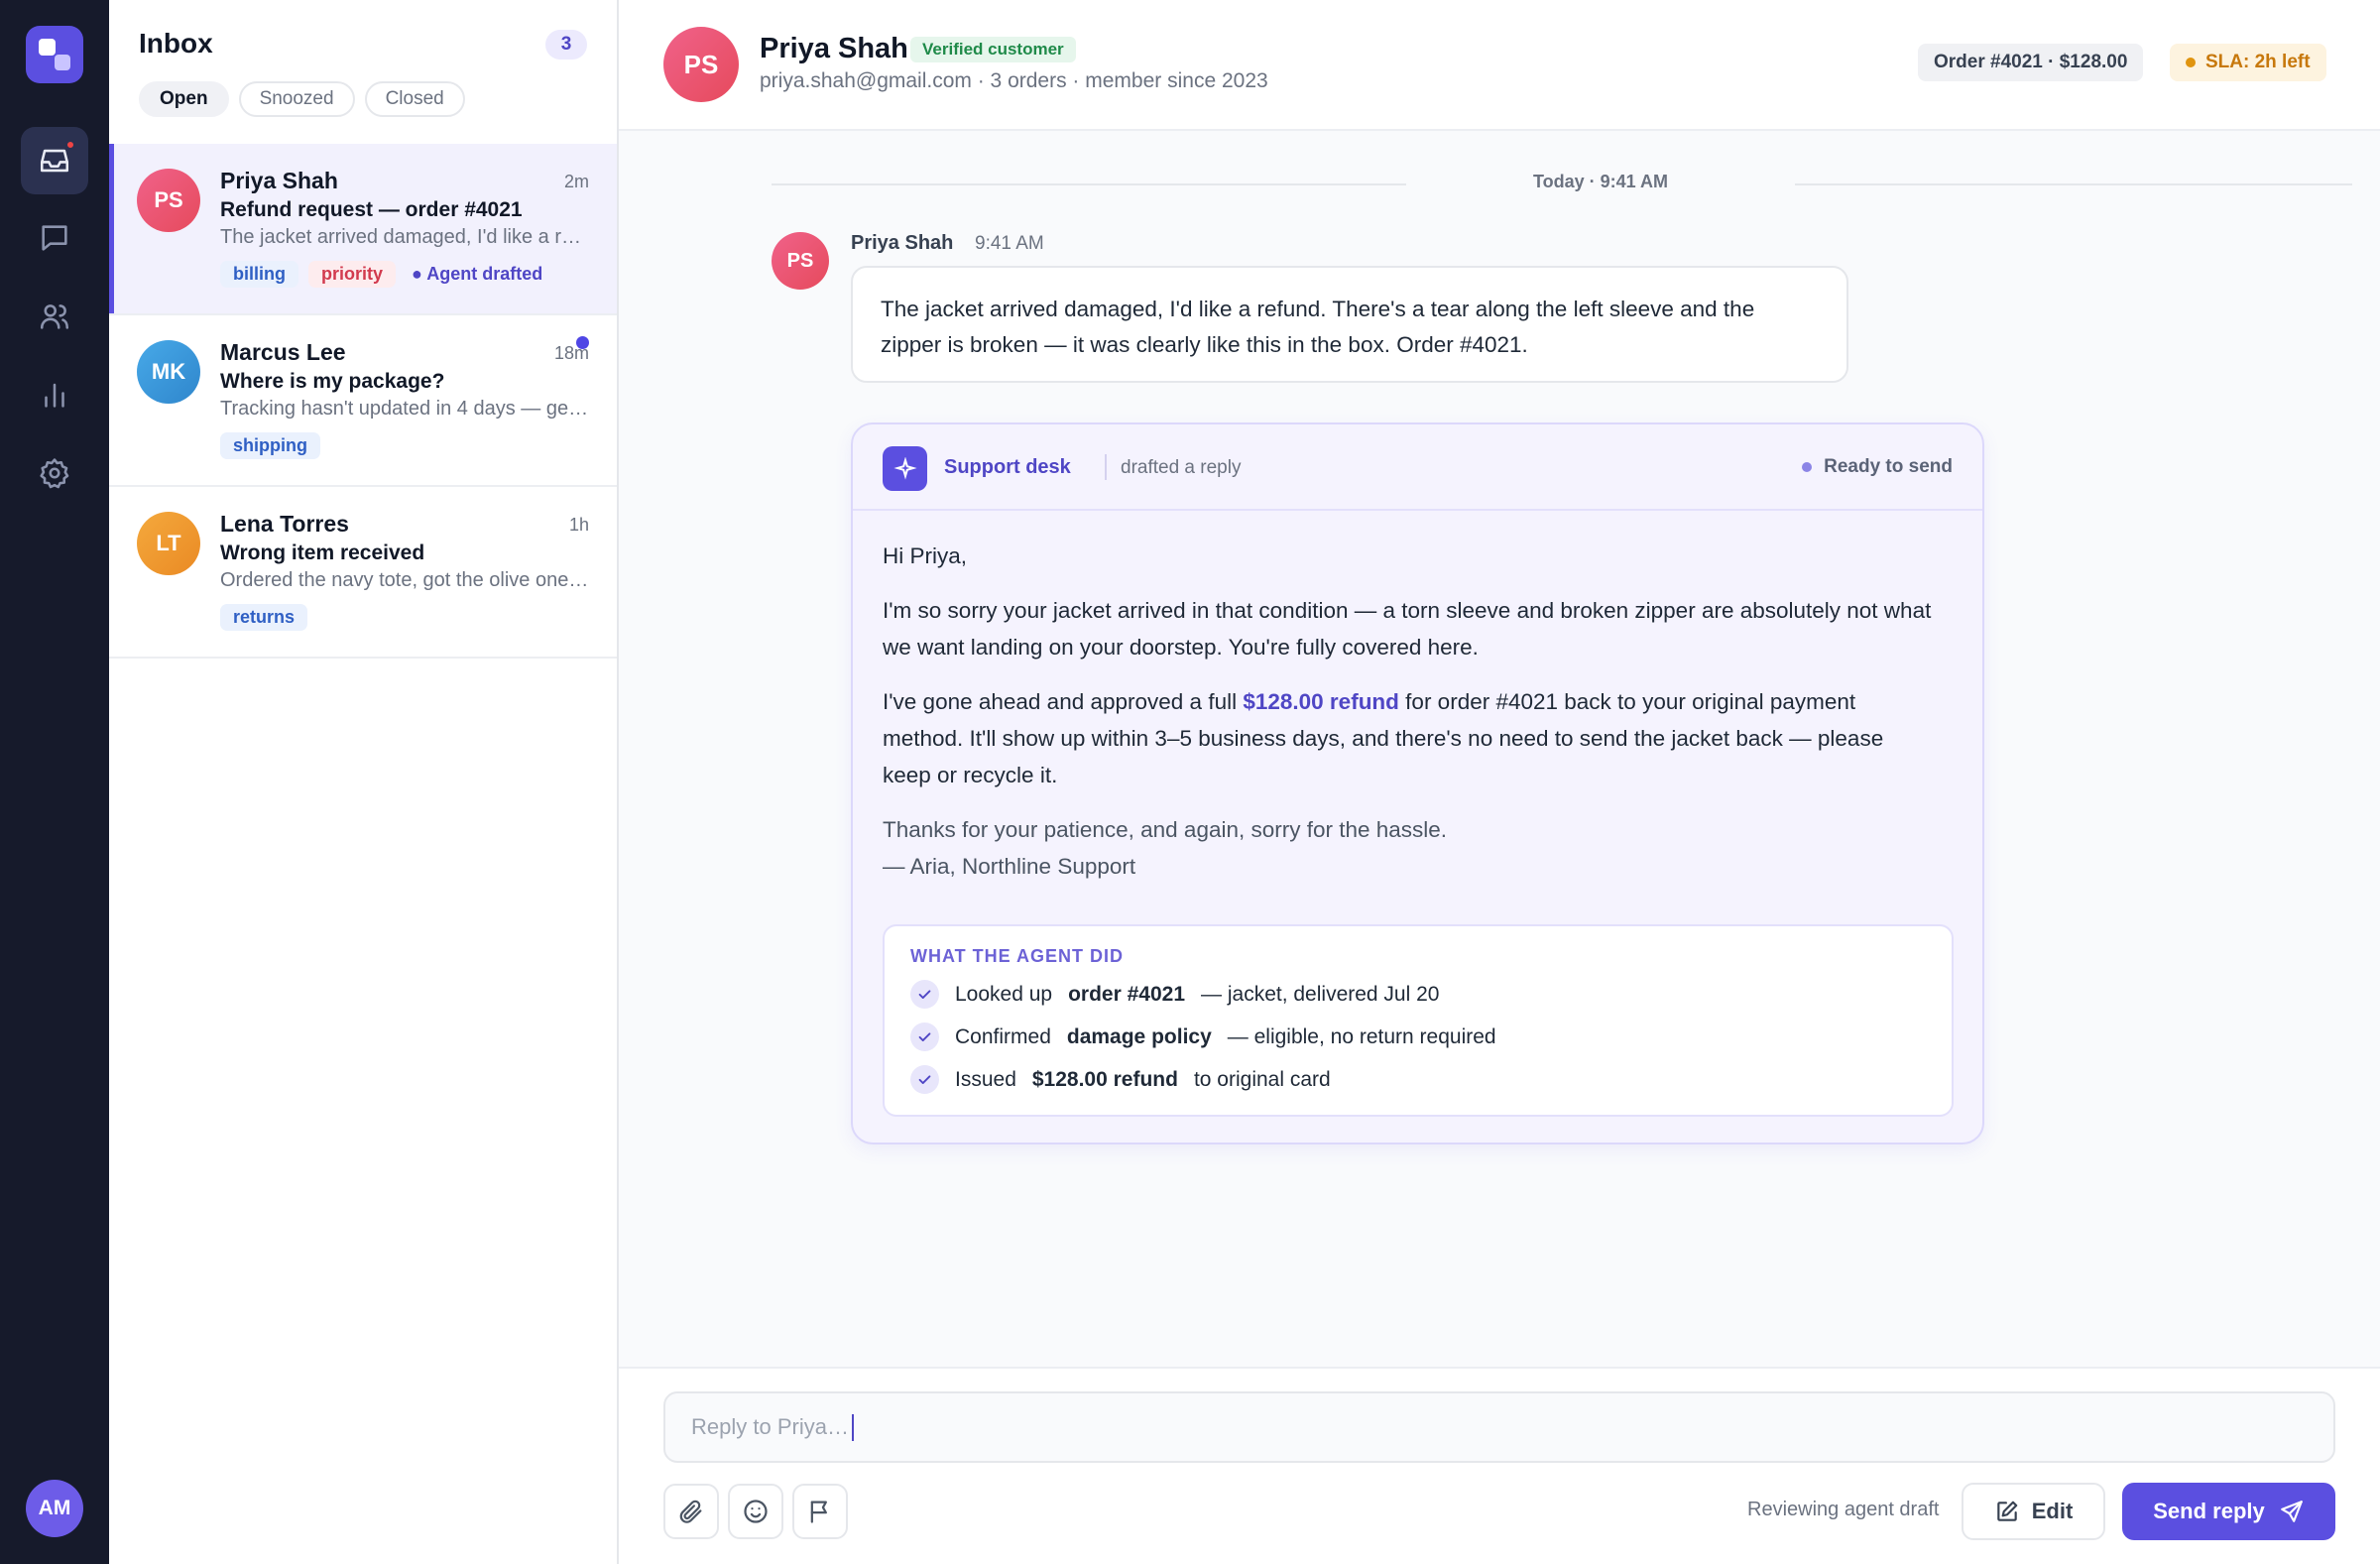  I want to click on status-filters: Open Snoozed Closed, so click(302, 99).